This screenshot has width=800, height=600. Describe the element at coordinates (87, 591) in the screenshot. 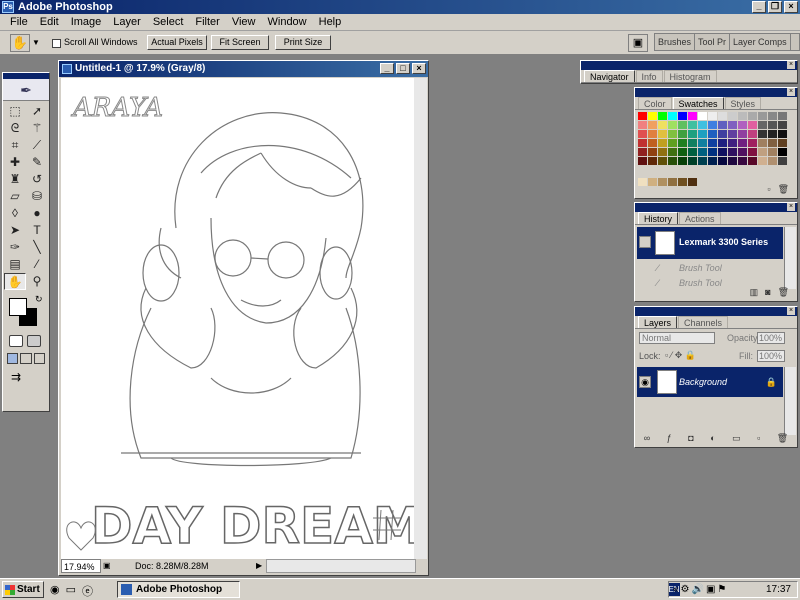

I see `internet-explorer-icon: ⓔ` at that location.